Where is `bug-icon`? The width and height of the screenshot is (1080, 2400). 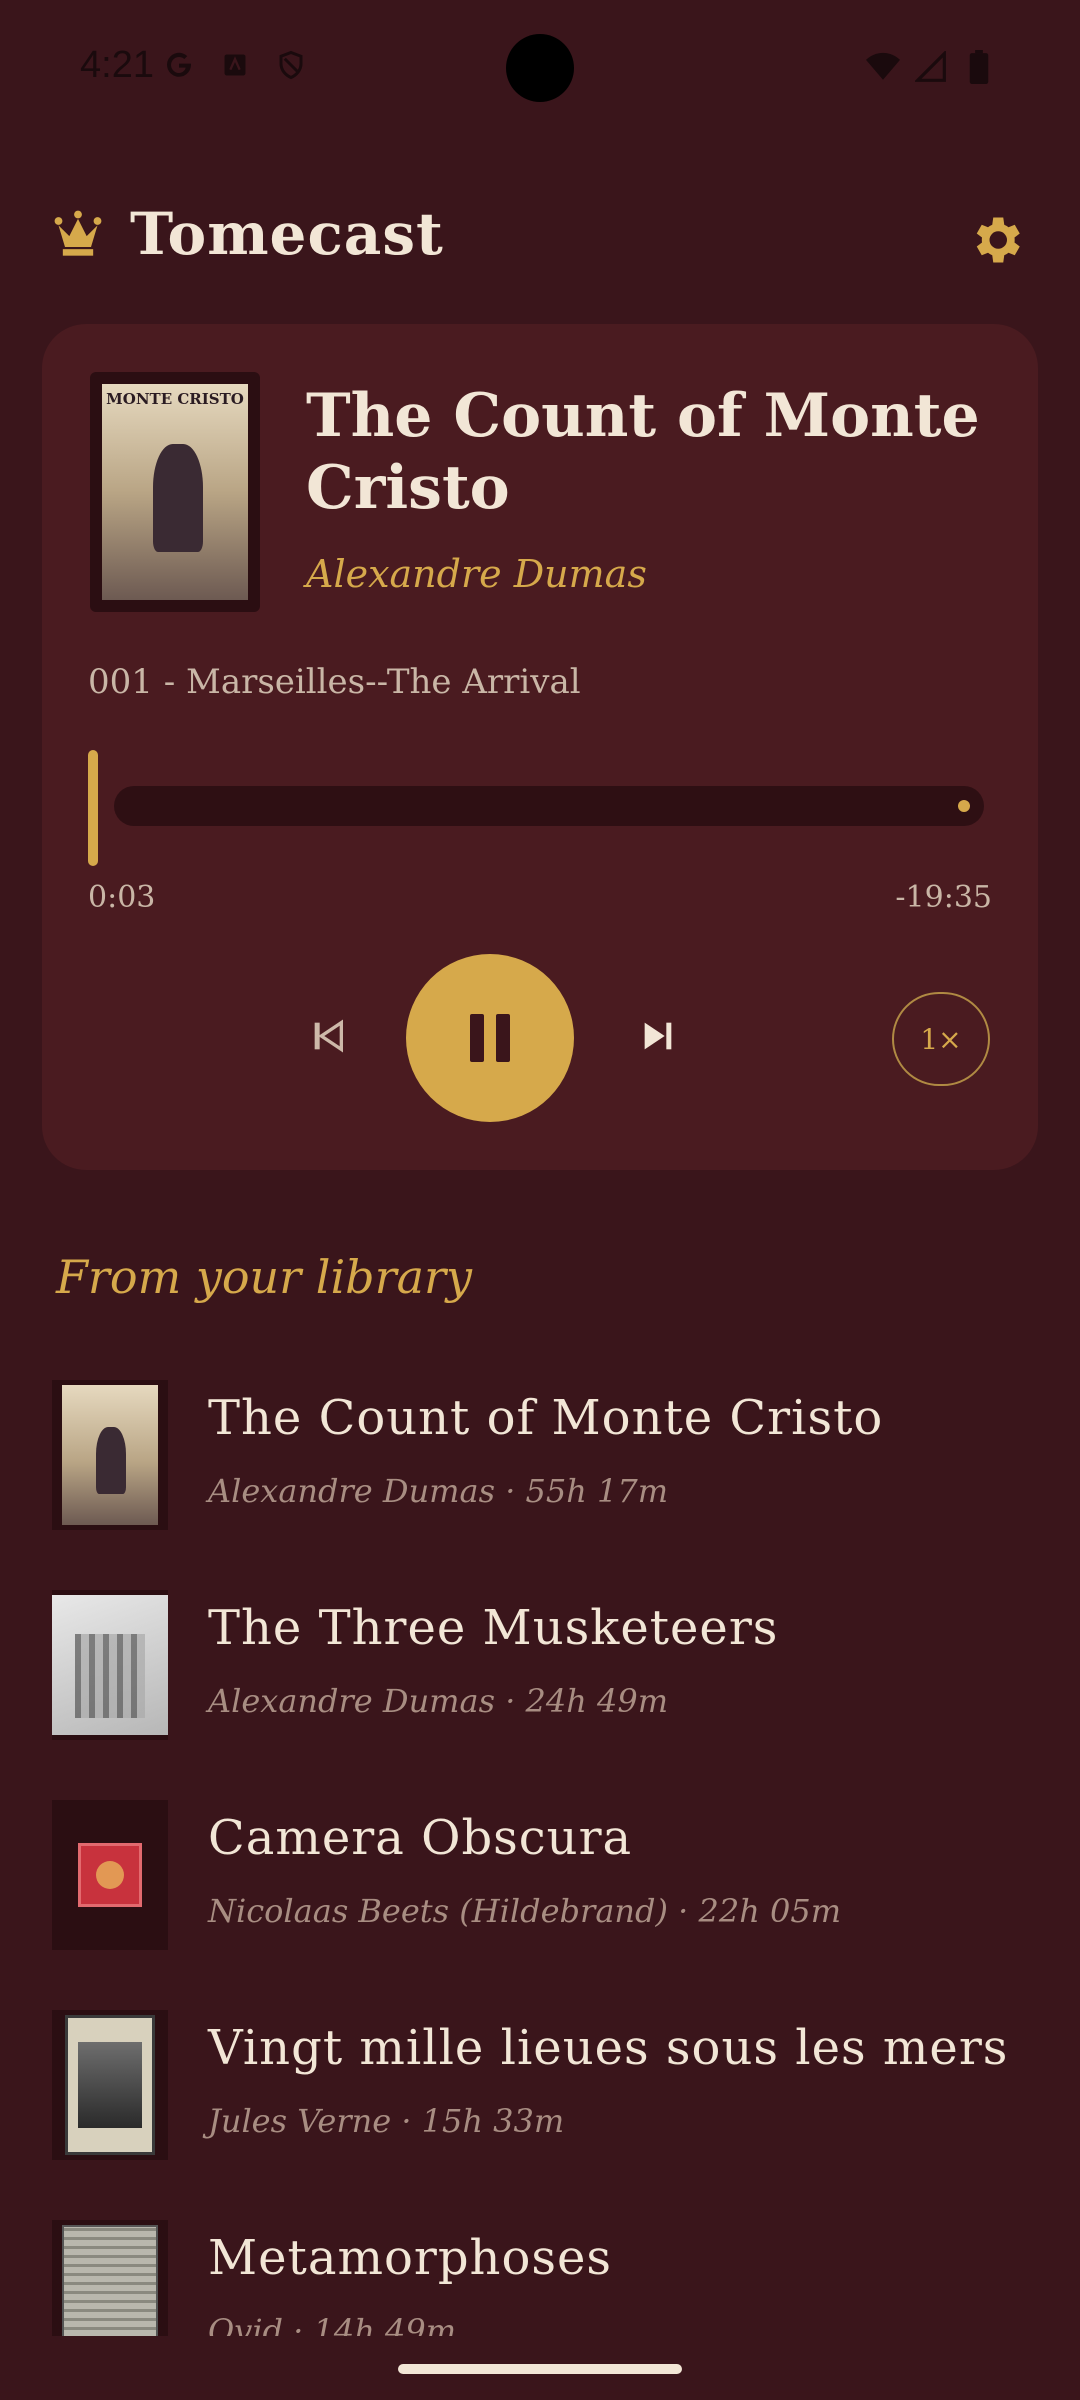
bug-icon is located at coordinates (235, 65).